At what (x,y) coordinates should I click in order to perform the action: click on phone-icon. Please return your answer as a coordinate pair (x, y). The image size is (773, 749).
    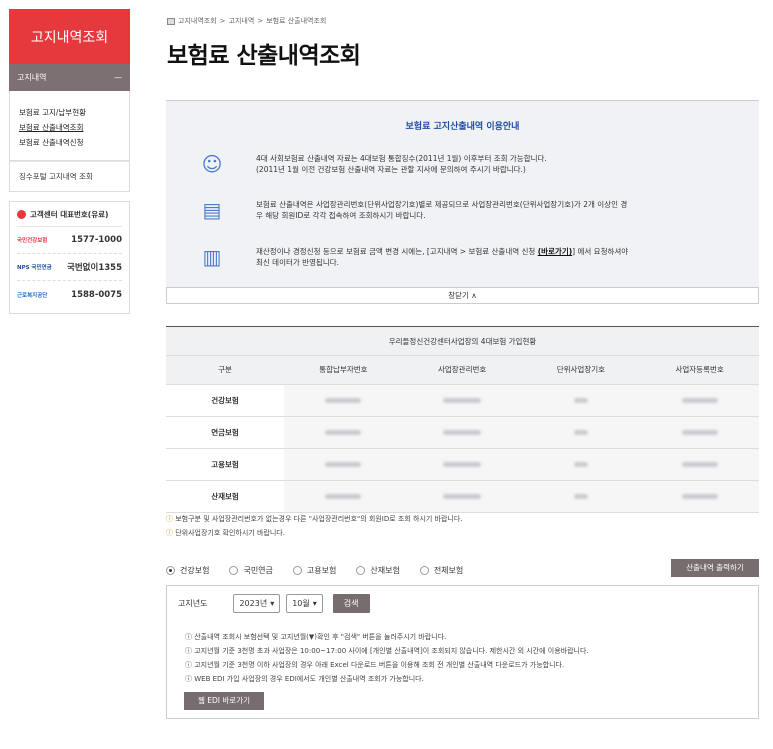
    Looking at the image, I should click on (21, 214).